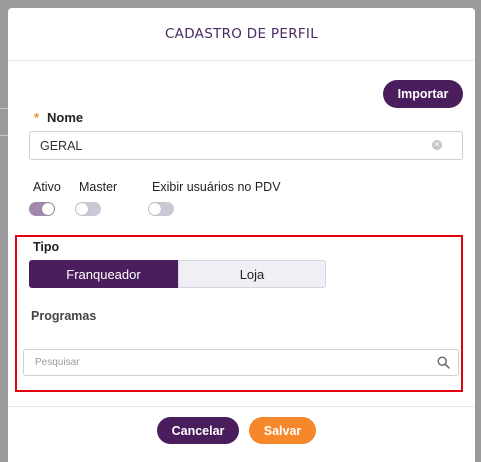  What do you see at coordinates (37, 117) in the screenshot?
I see `required-marker: *` at bounding box center [37, 117].